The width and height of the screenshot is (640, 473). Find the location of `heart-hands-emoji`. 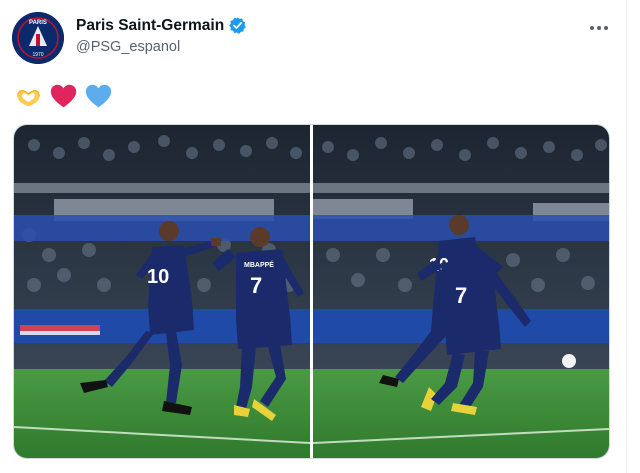

heart-hands-emoji is located at coordinates (28, 96).